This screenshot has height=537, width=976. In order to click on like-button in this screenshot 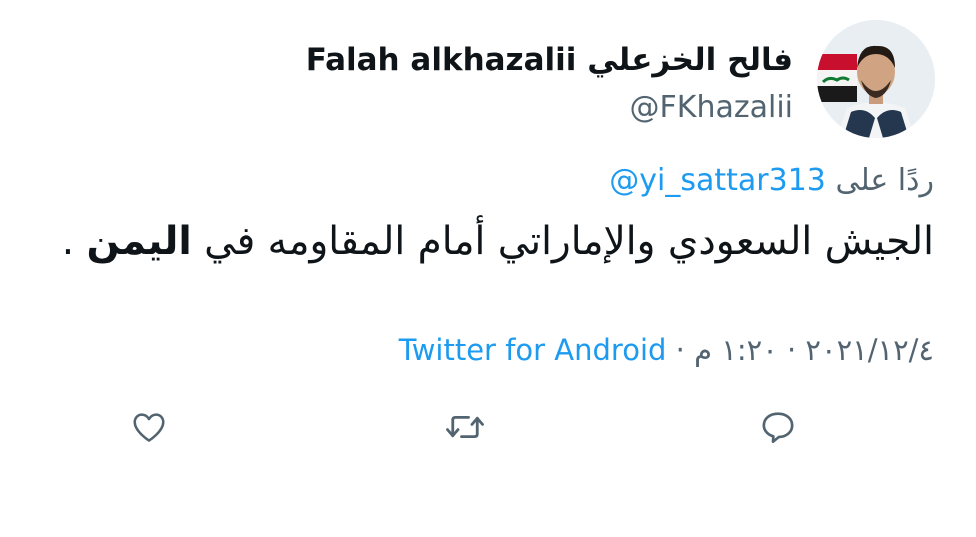, I will do `click(149, 427)`.